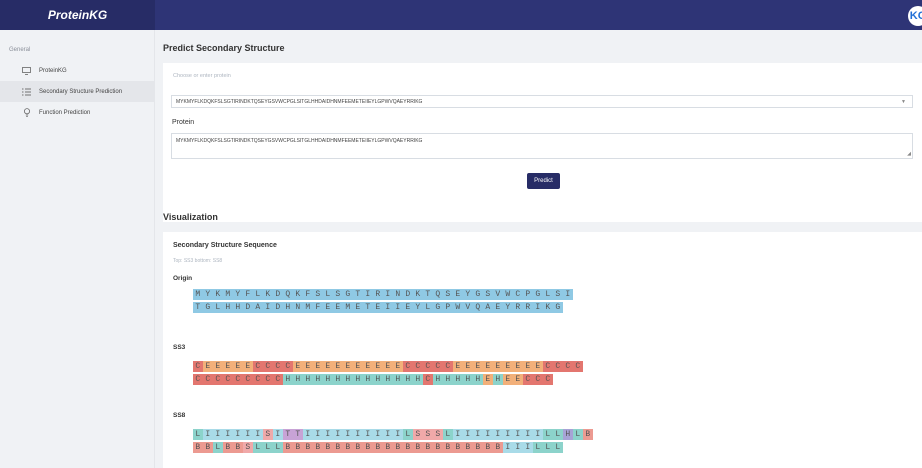  I want to click on sidebar-item-function-prediction: Function Prediction, so click(77, 112).